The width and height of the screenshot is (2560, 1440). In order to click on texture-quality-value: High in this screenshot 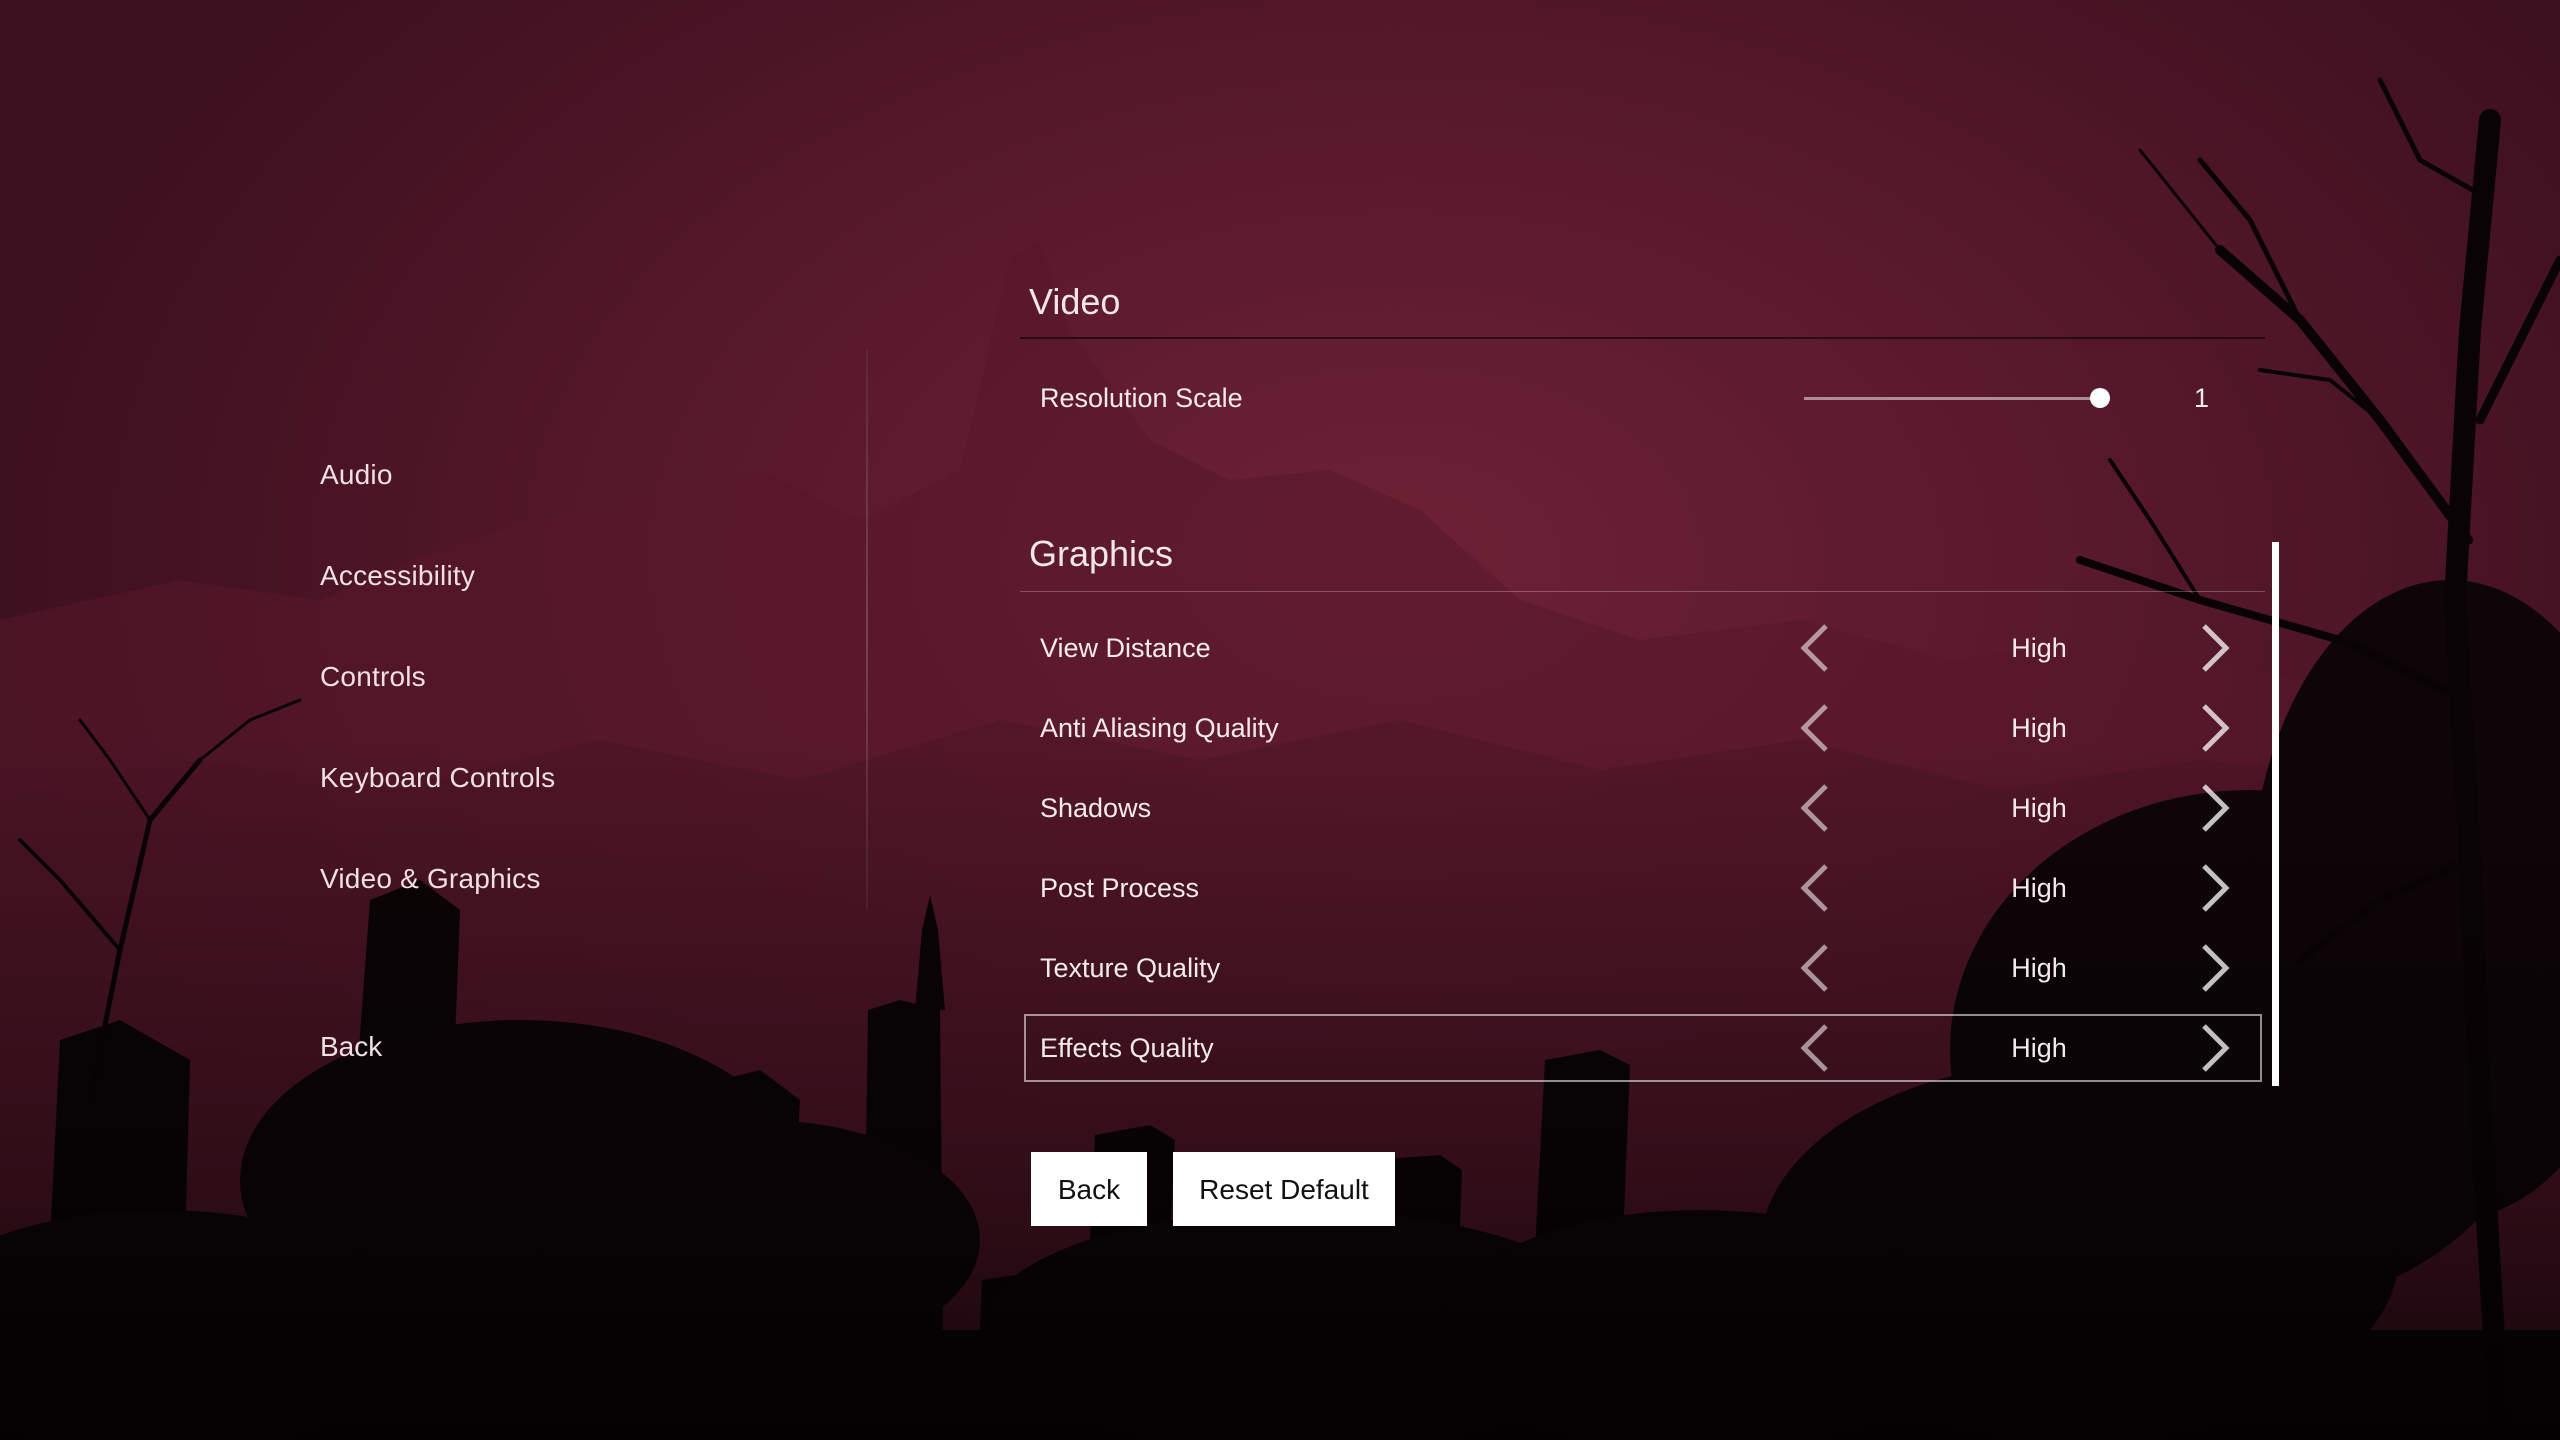, I will do `click(2039, 968)`.